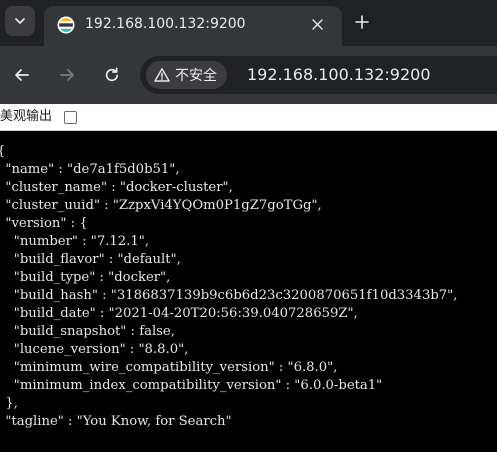  What do you see at coordinates (169, 367) in the screenshot?
I see `json-line: "minimum_wire_compatibility_version"` at bounding box center [169, 367].